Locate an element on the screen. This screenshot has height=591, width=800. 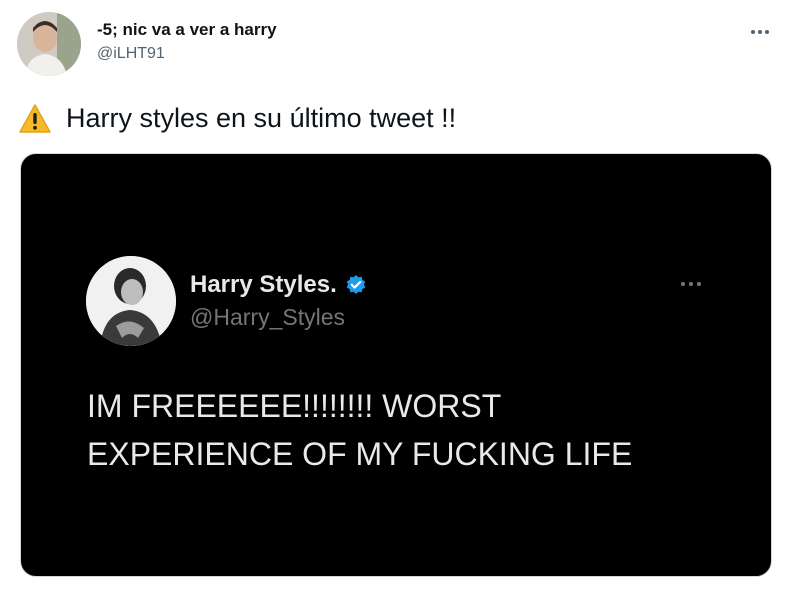
embedded-more-horizontal-icon is located at coordinates (691, 284).